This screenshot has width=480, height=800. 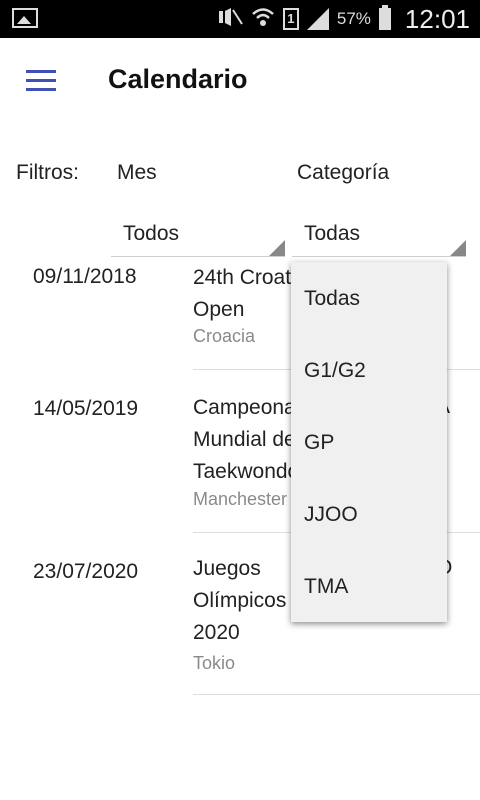 I want to click on image-icon, so click(x=25, y=18).